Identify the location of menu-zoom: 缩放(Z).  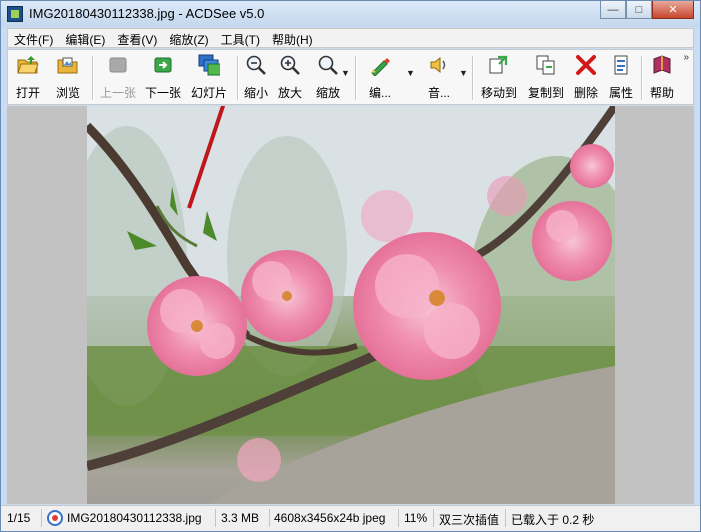
(188, 38).